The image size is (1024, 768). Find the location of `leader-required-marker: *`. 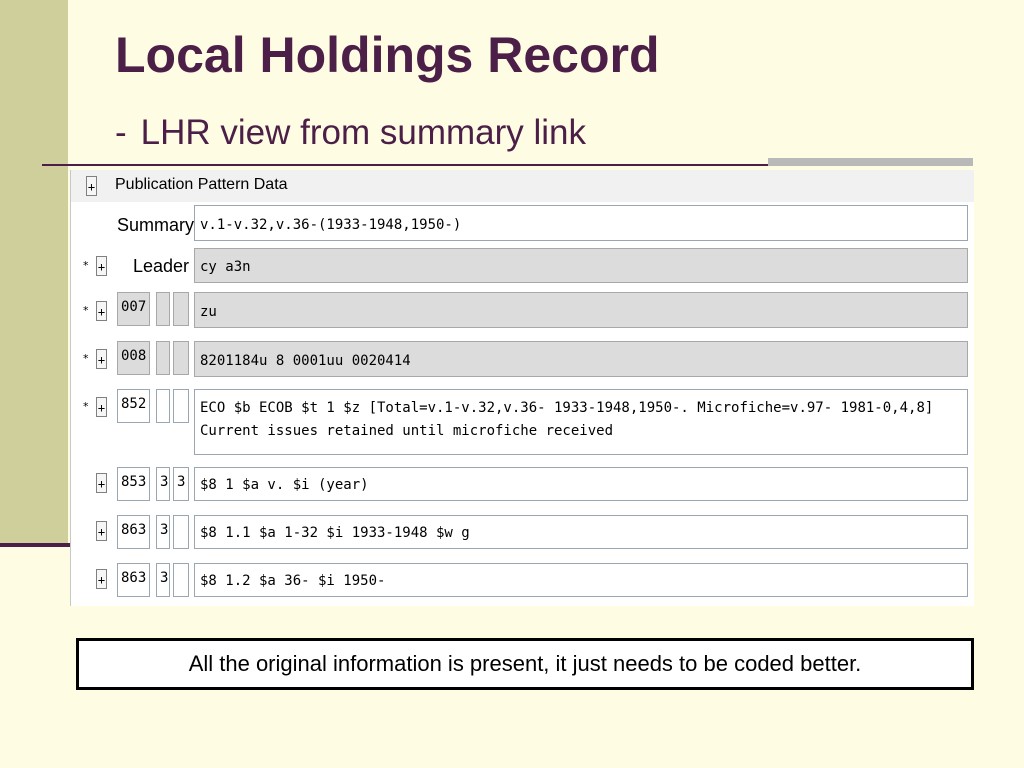

leader-required-marker: * is located at coordinates (86, 265).